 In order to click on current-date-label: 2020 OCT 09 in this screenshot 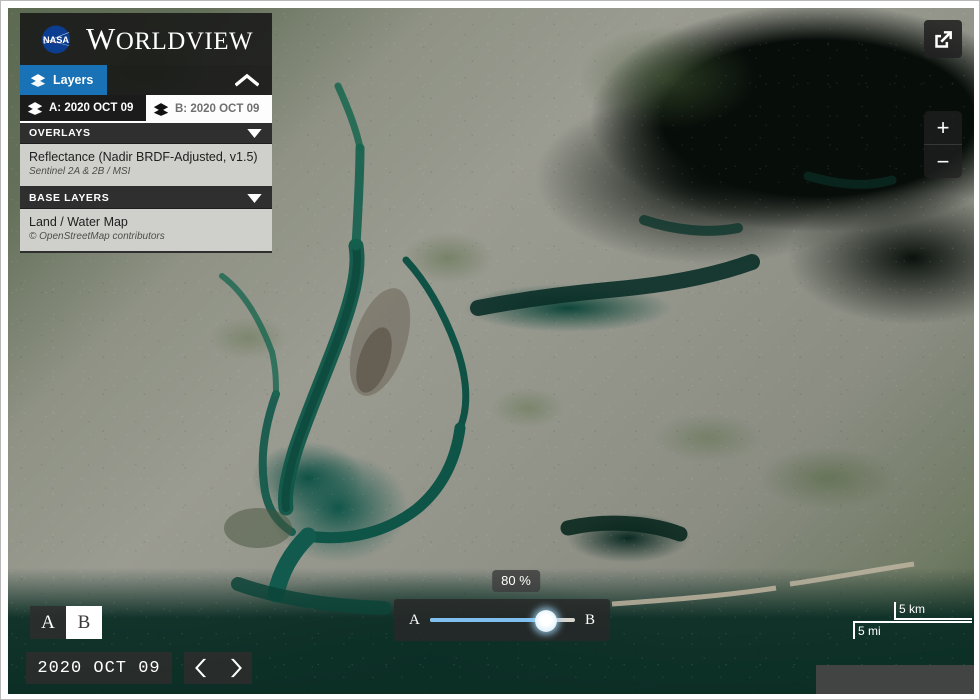, I will do `click(99, 668)`.